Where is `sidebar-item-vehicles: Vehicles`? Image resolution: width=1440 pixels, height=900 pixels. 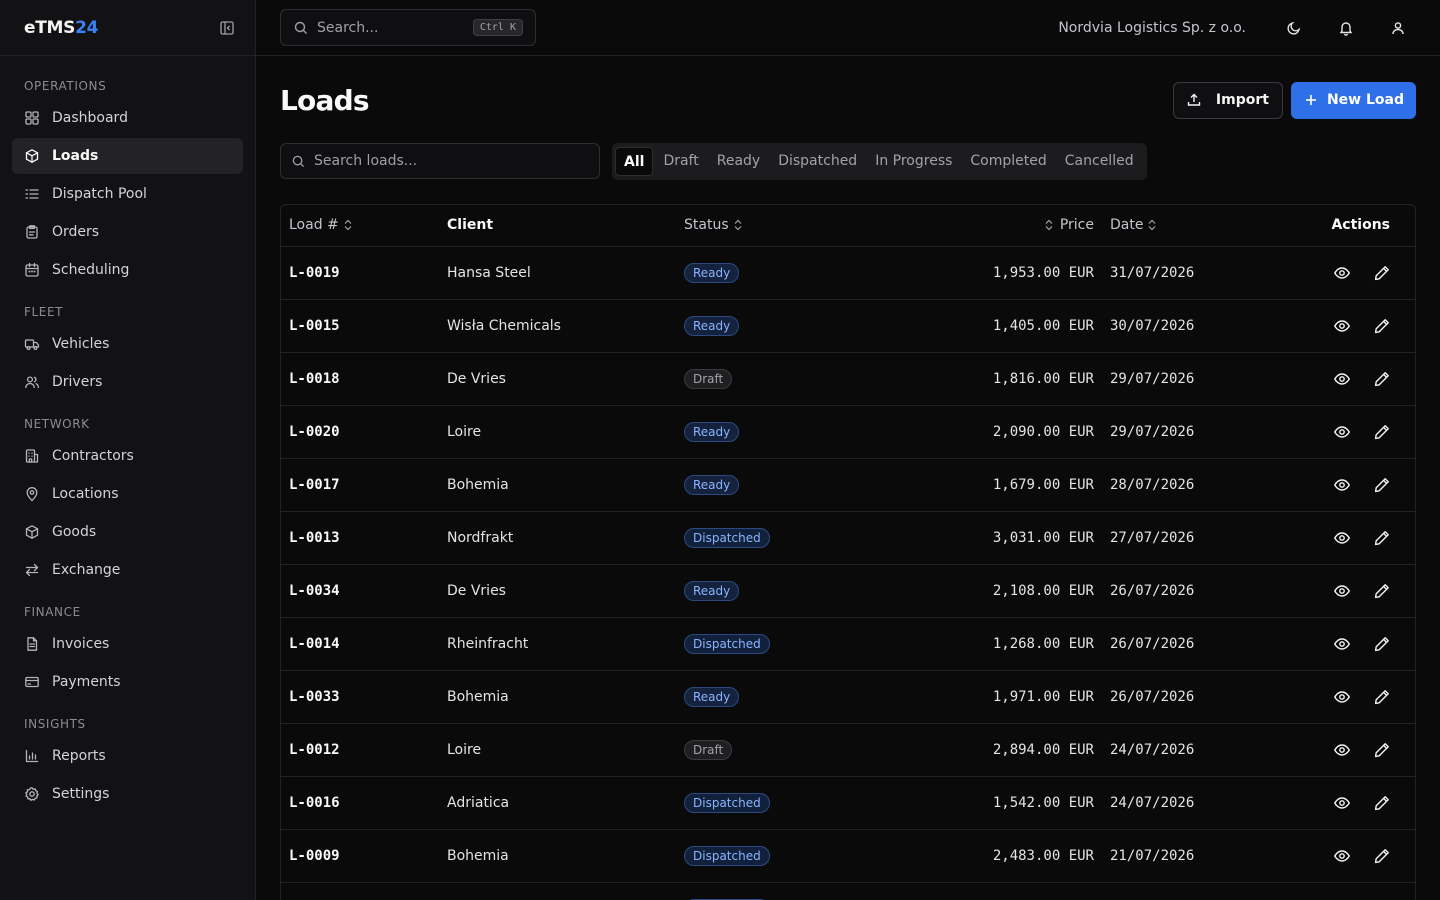 sidebar-item-vehicles: Vehicles is located at coordinates (127, 344).